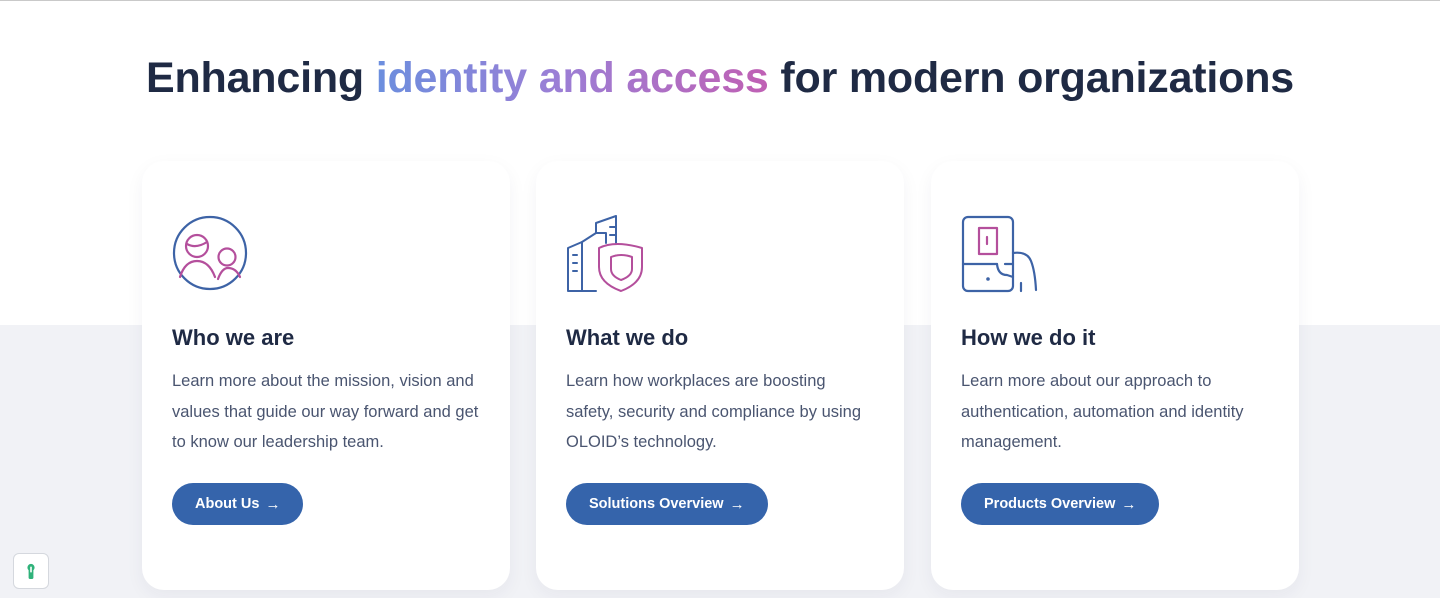  I want to click on top-divider, so click(720, 0).